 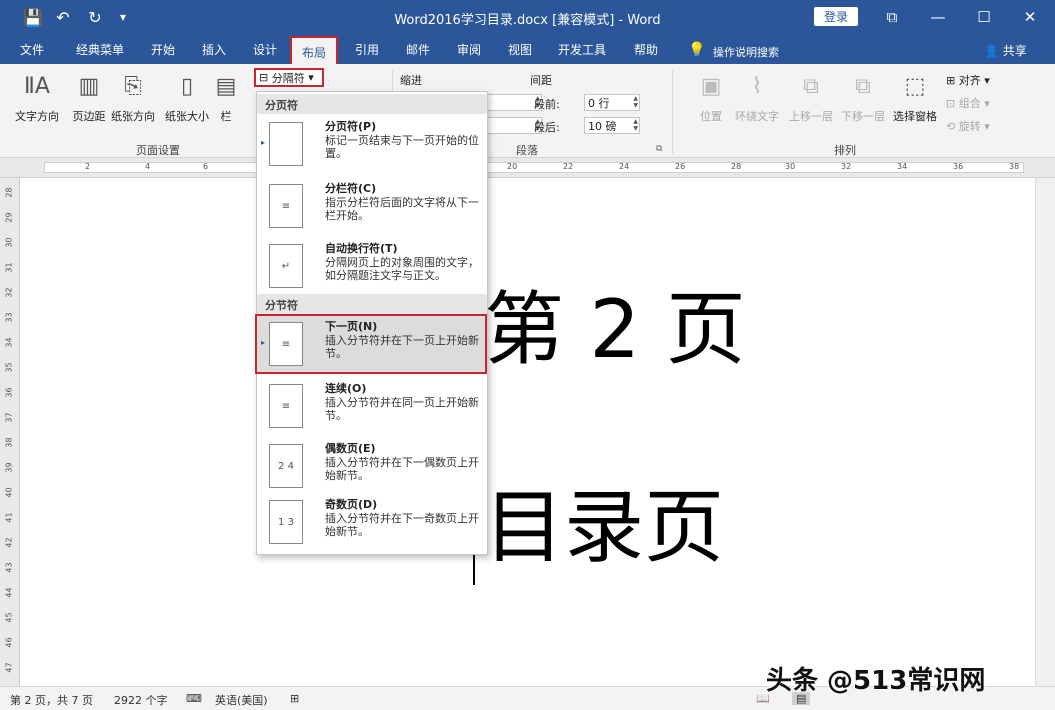 I want to click on margins-icon: ▥, so click(x=89, y=86).